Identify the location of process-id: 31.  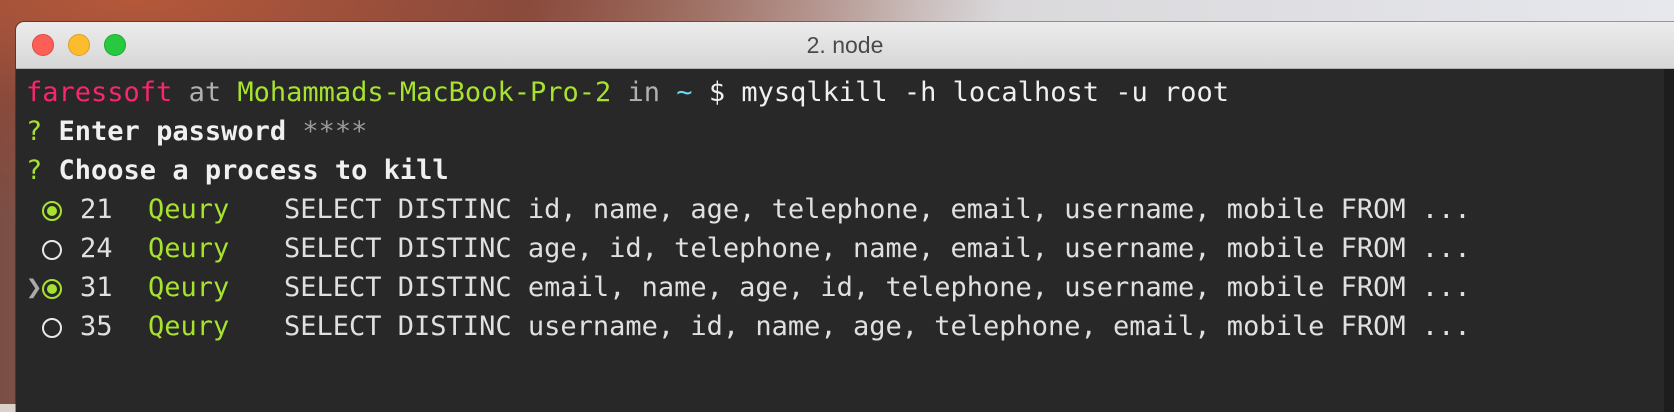
(96, 287).